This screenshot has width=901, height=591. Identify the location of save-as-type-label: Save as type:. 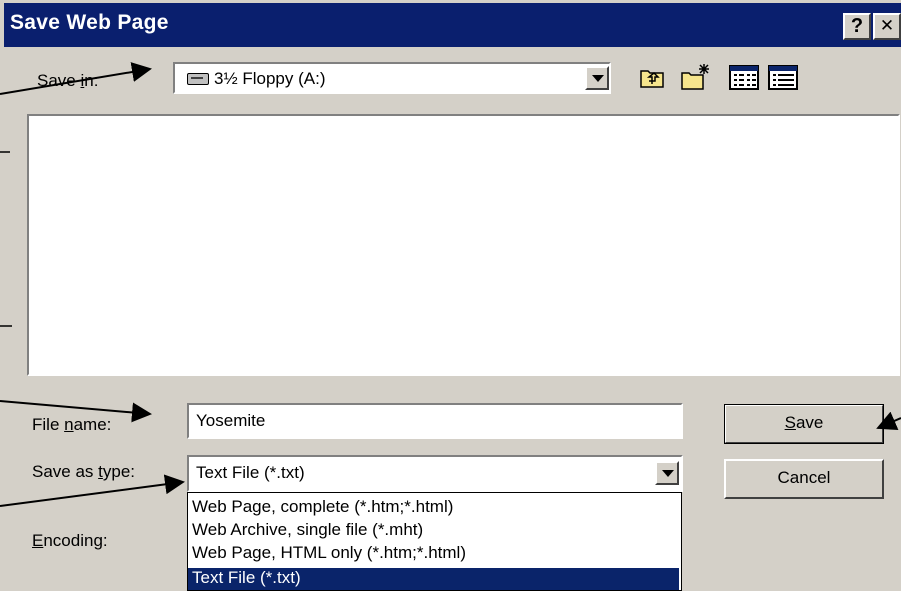
(84, 471).